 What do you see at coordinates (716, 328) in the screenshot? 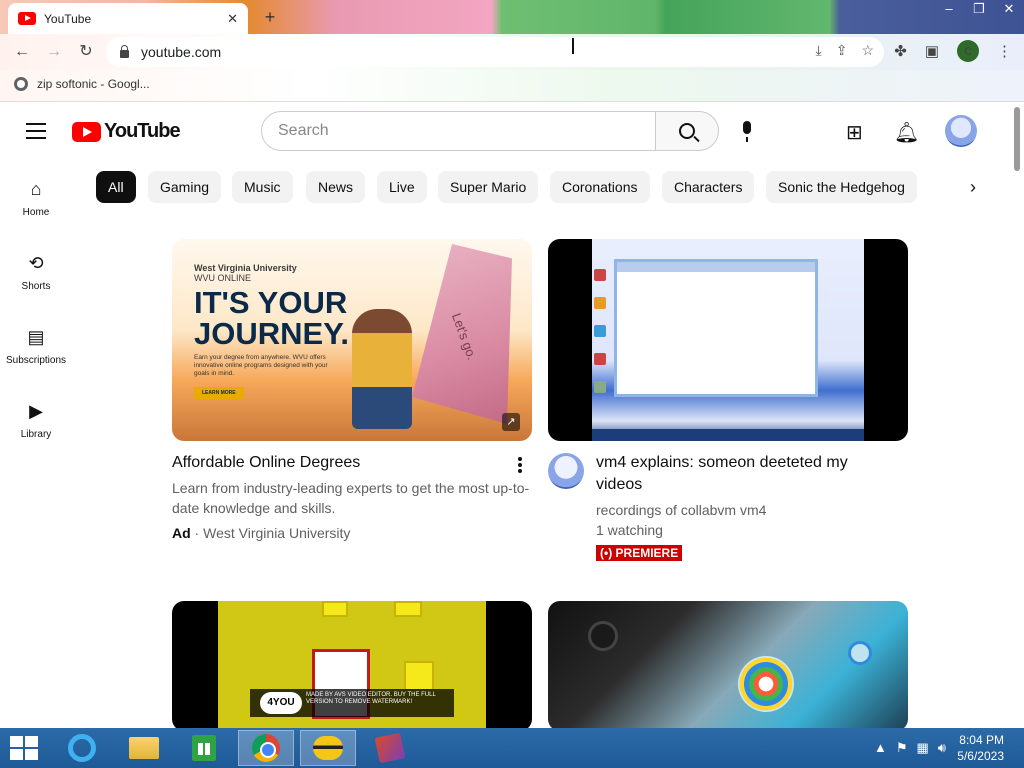
I see `notepad-window` at bounding box center [716, 328].